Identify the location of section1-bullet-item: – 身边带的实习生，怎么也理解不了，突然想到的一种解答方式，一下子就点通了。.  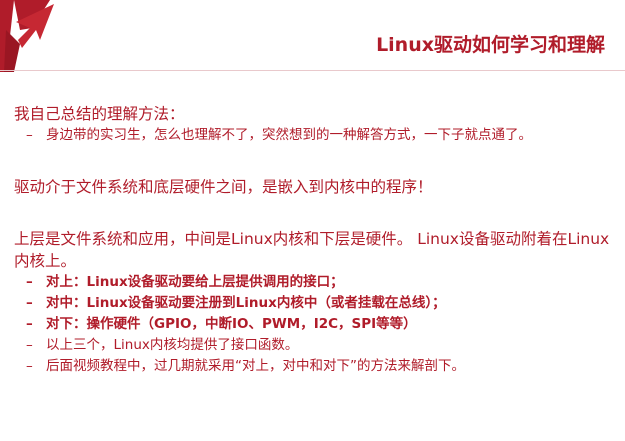
(314, 135).